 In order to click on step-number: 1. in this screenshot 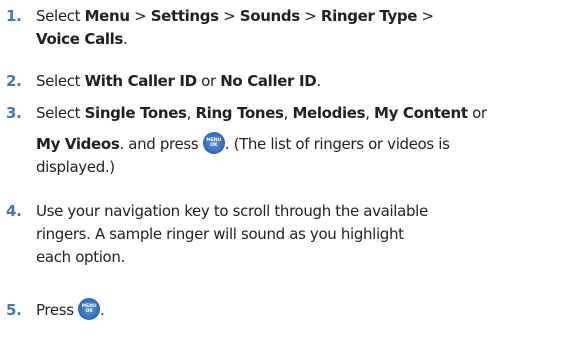, I will do `click(14, 16)`.